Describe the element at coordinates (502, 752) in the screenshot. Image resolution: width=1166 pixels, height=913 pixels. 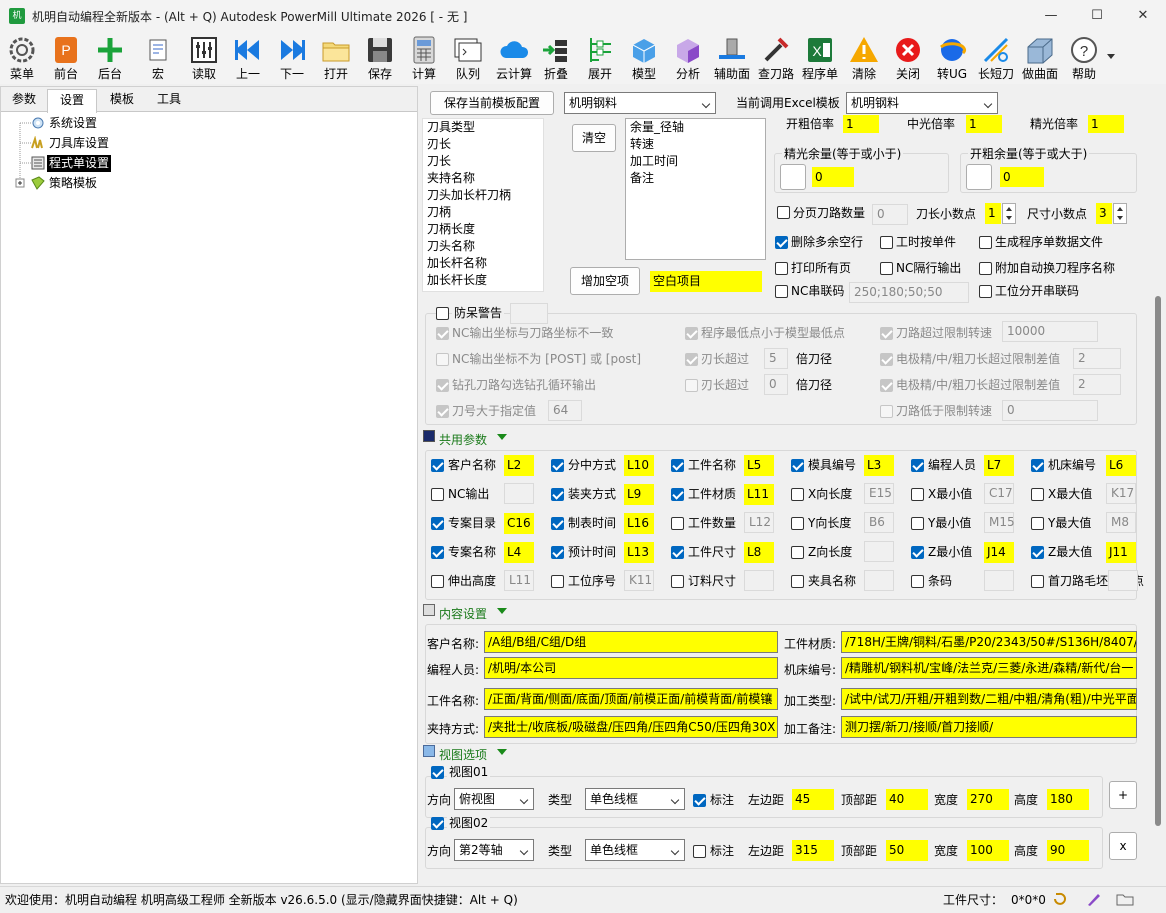
I see `view-collapse-icon` at that location.